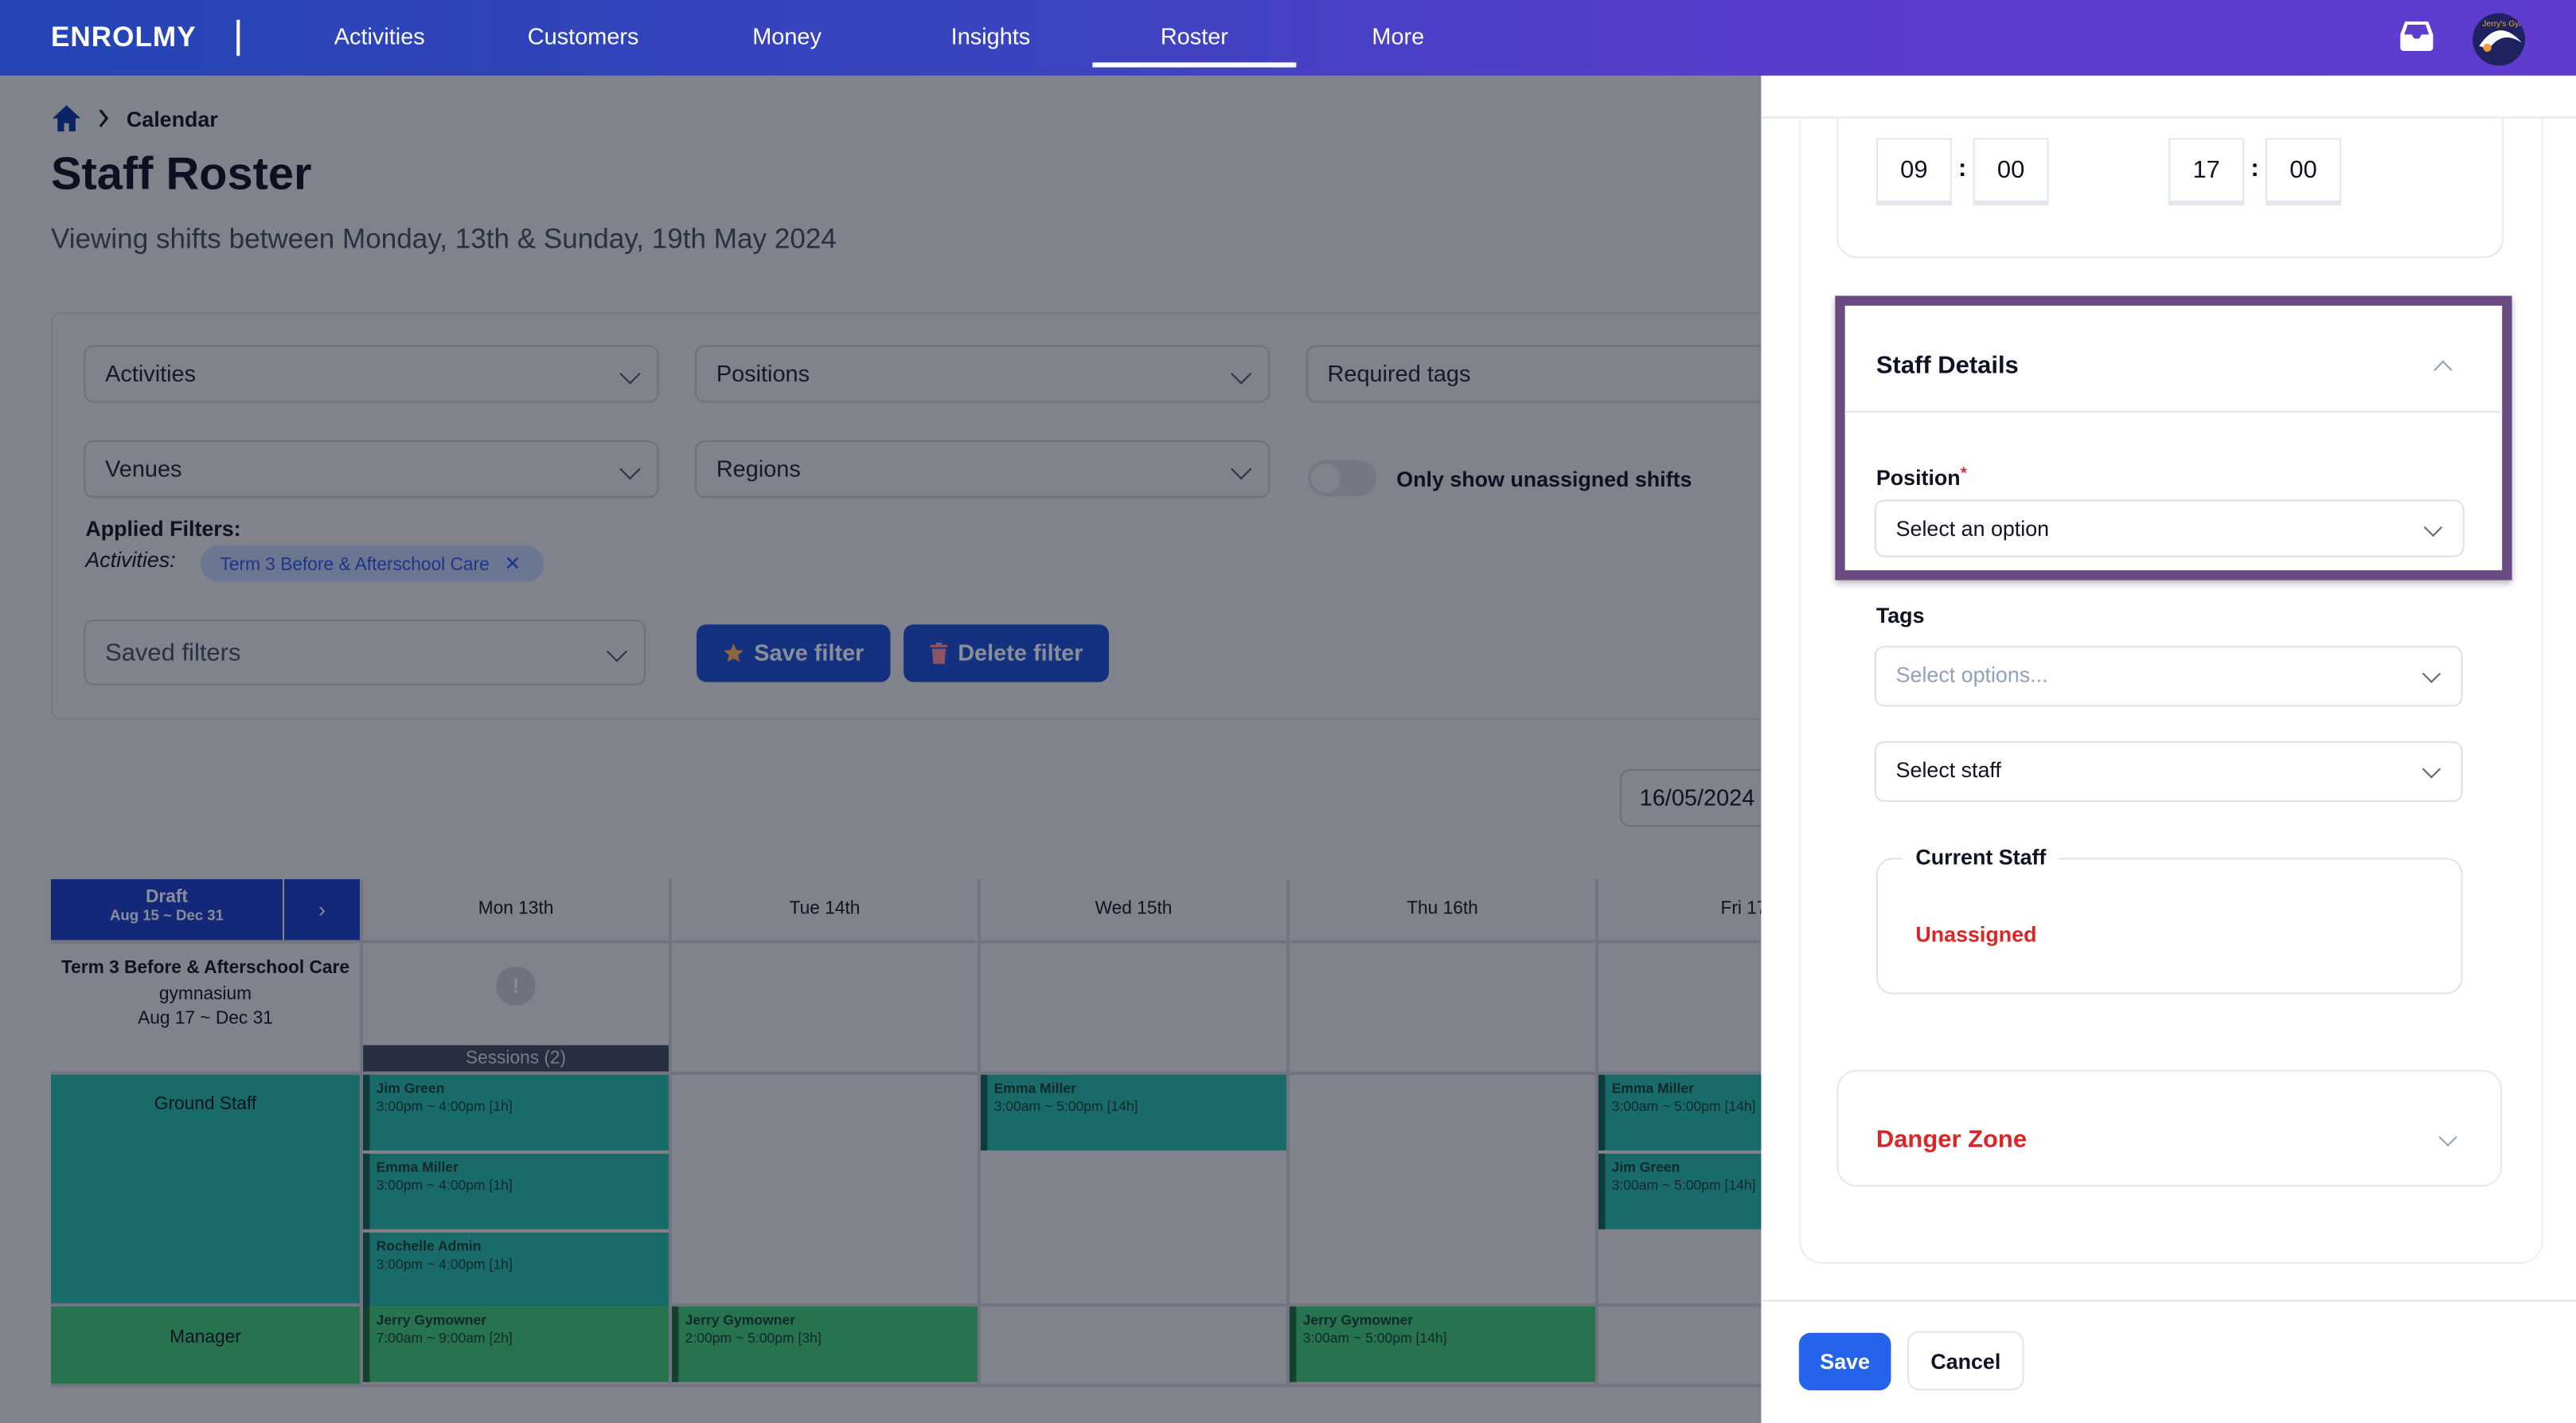 This screenshot has height=1423, width=2576. I want to click on nav-customers: Customers, so click(583, 36).